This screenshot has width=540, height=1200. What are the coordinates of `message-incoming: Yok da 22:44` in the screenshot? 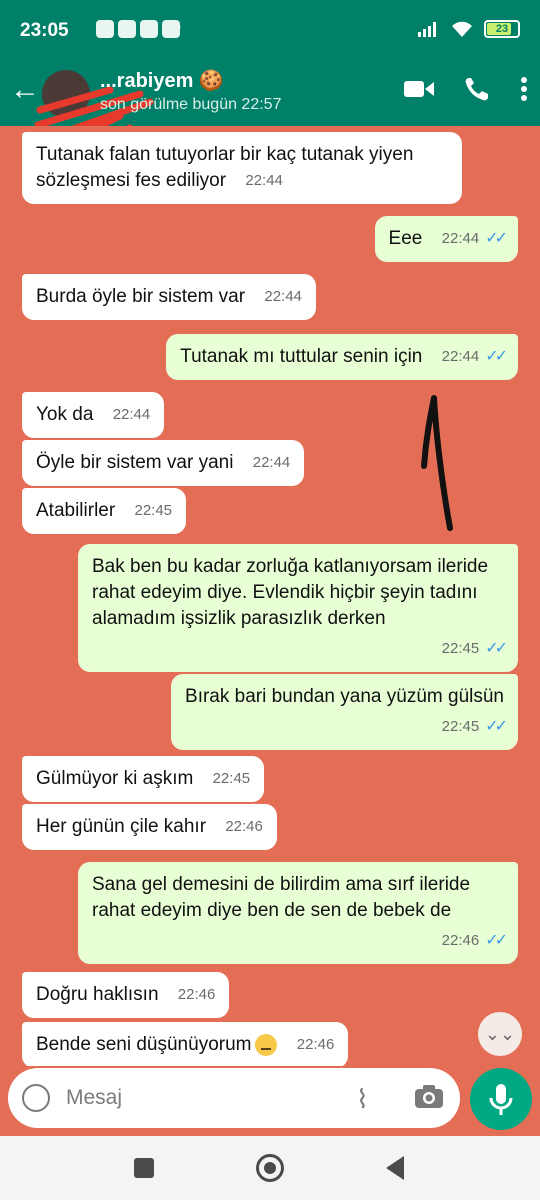 It's located at (93, 415).